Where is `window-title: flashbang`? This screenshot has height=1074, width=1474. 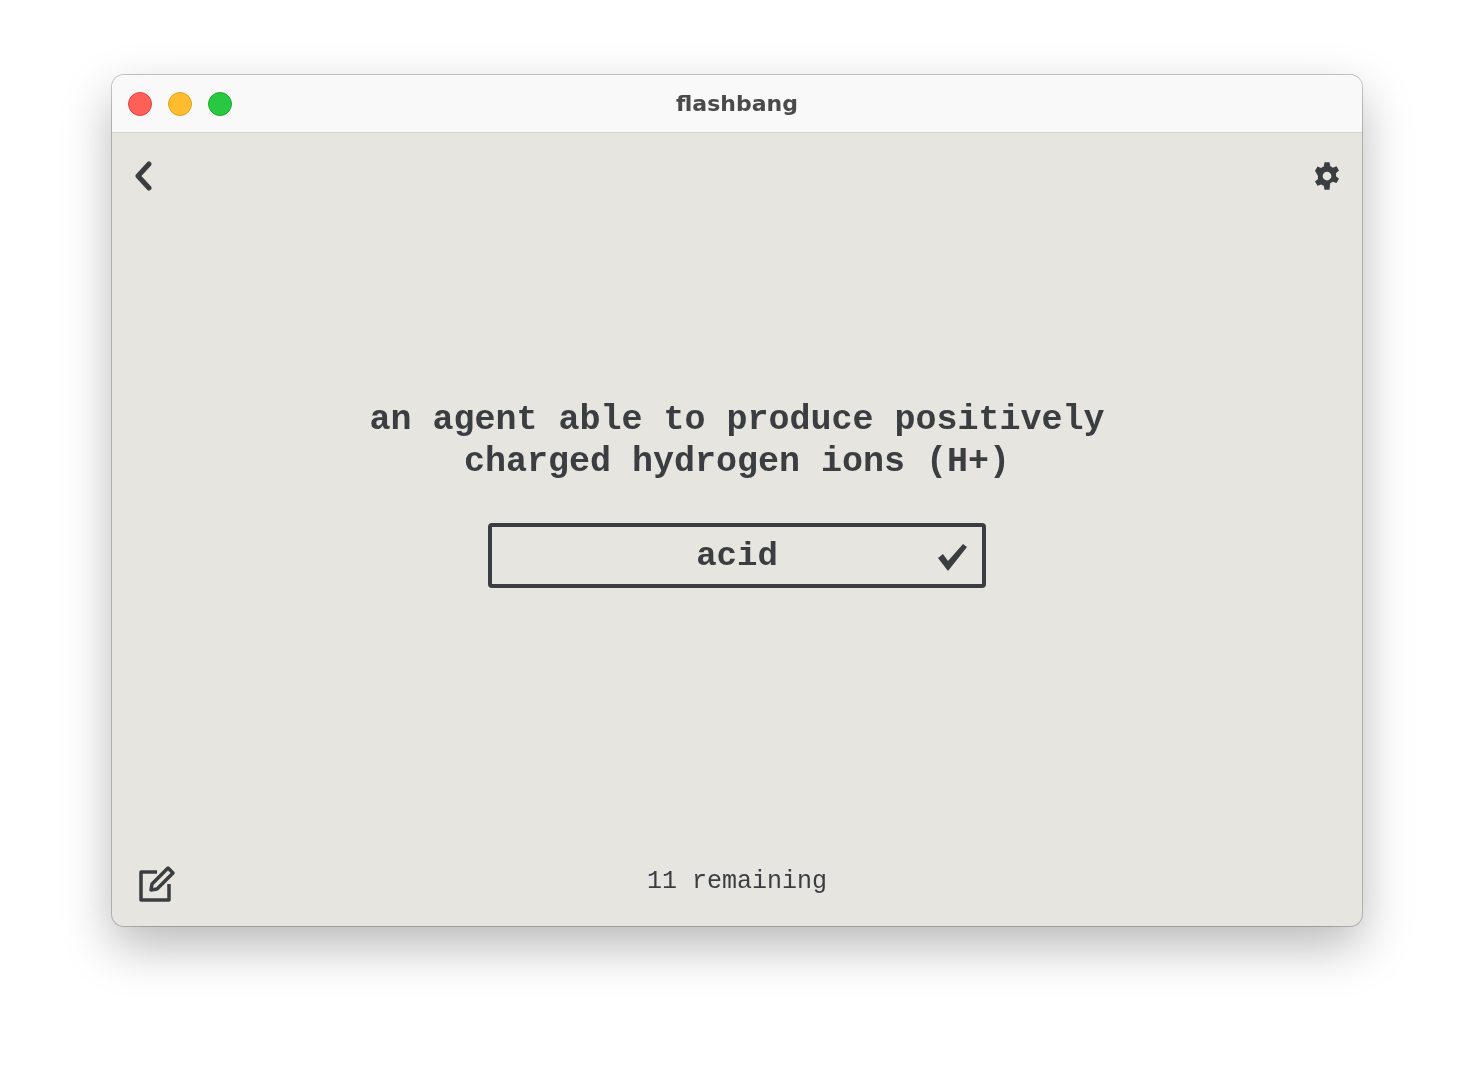
window-title: flashbang is located at coordinates (737, 103).